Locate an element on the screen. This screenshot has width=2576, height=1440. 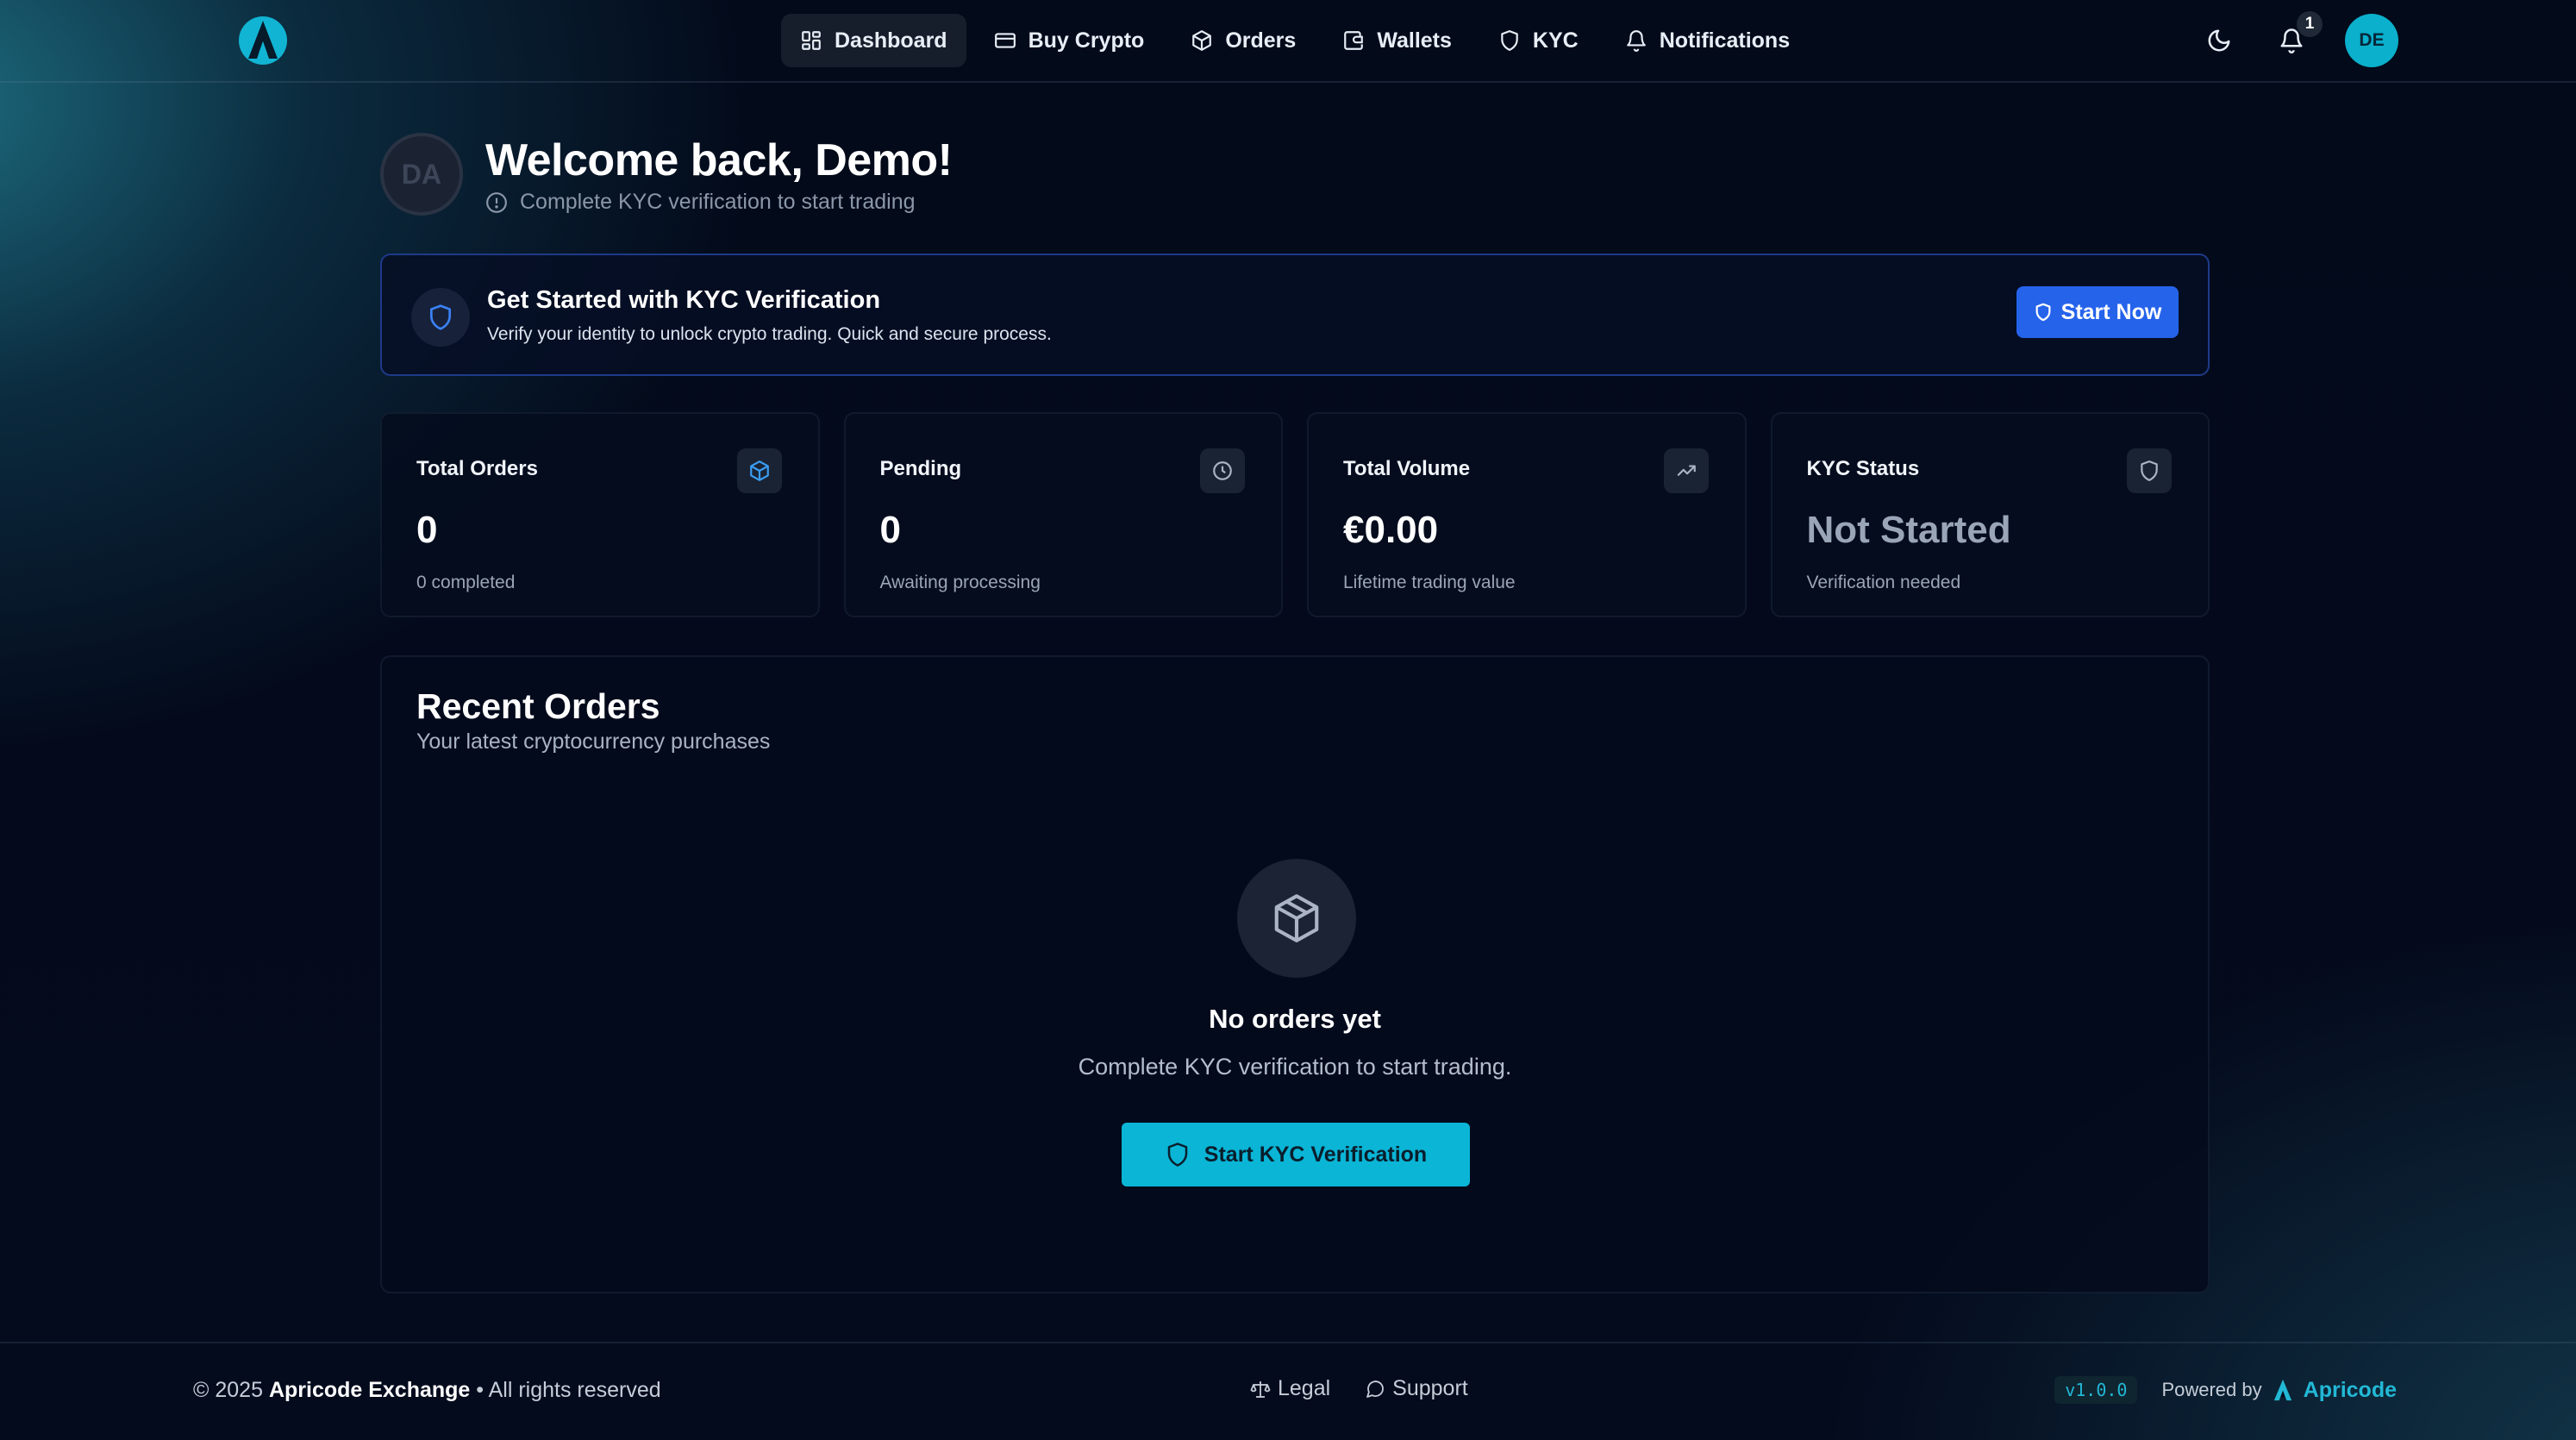
start-now-button: Start Now is located at coordinates (2097, 312).